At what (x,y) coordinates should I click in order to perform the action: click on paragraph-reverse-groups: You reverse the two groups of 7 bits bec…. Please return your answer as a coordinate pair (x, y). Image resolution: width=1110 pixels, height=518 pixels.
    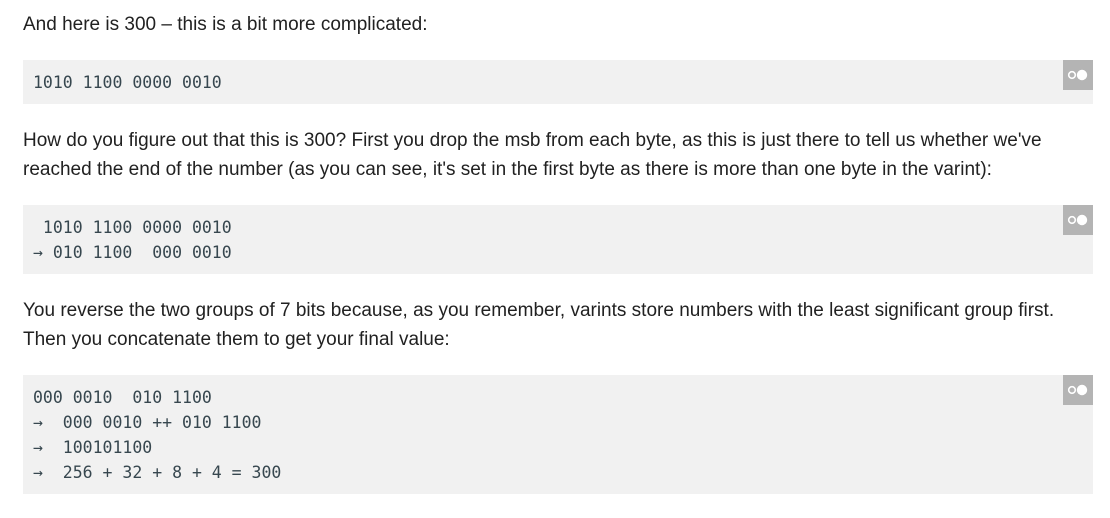
    Looking at the image, I should click on (539, 325).